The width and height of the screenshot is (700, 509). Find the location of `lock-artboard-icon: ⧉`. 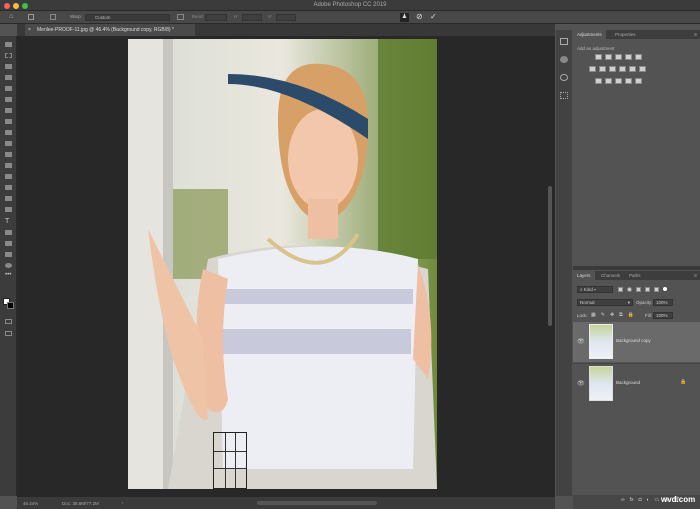

lock-artboard-icon: ⧉ is located at coordinates (621, 315).